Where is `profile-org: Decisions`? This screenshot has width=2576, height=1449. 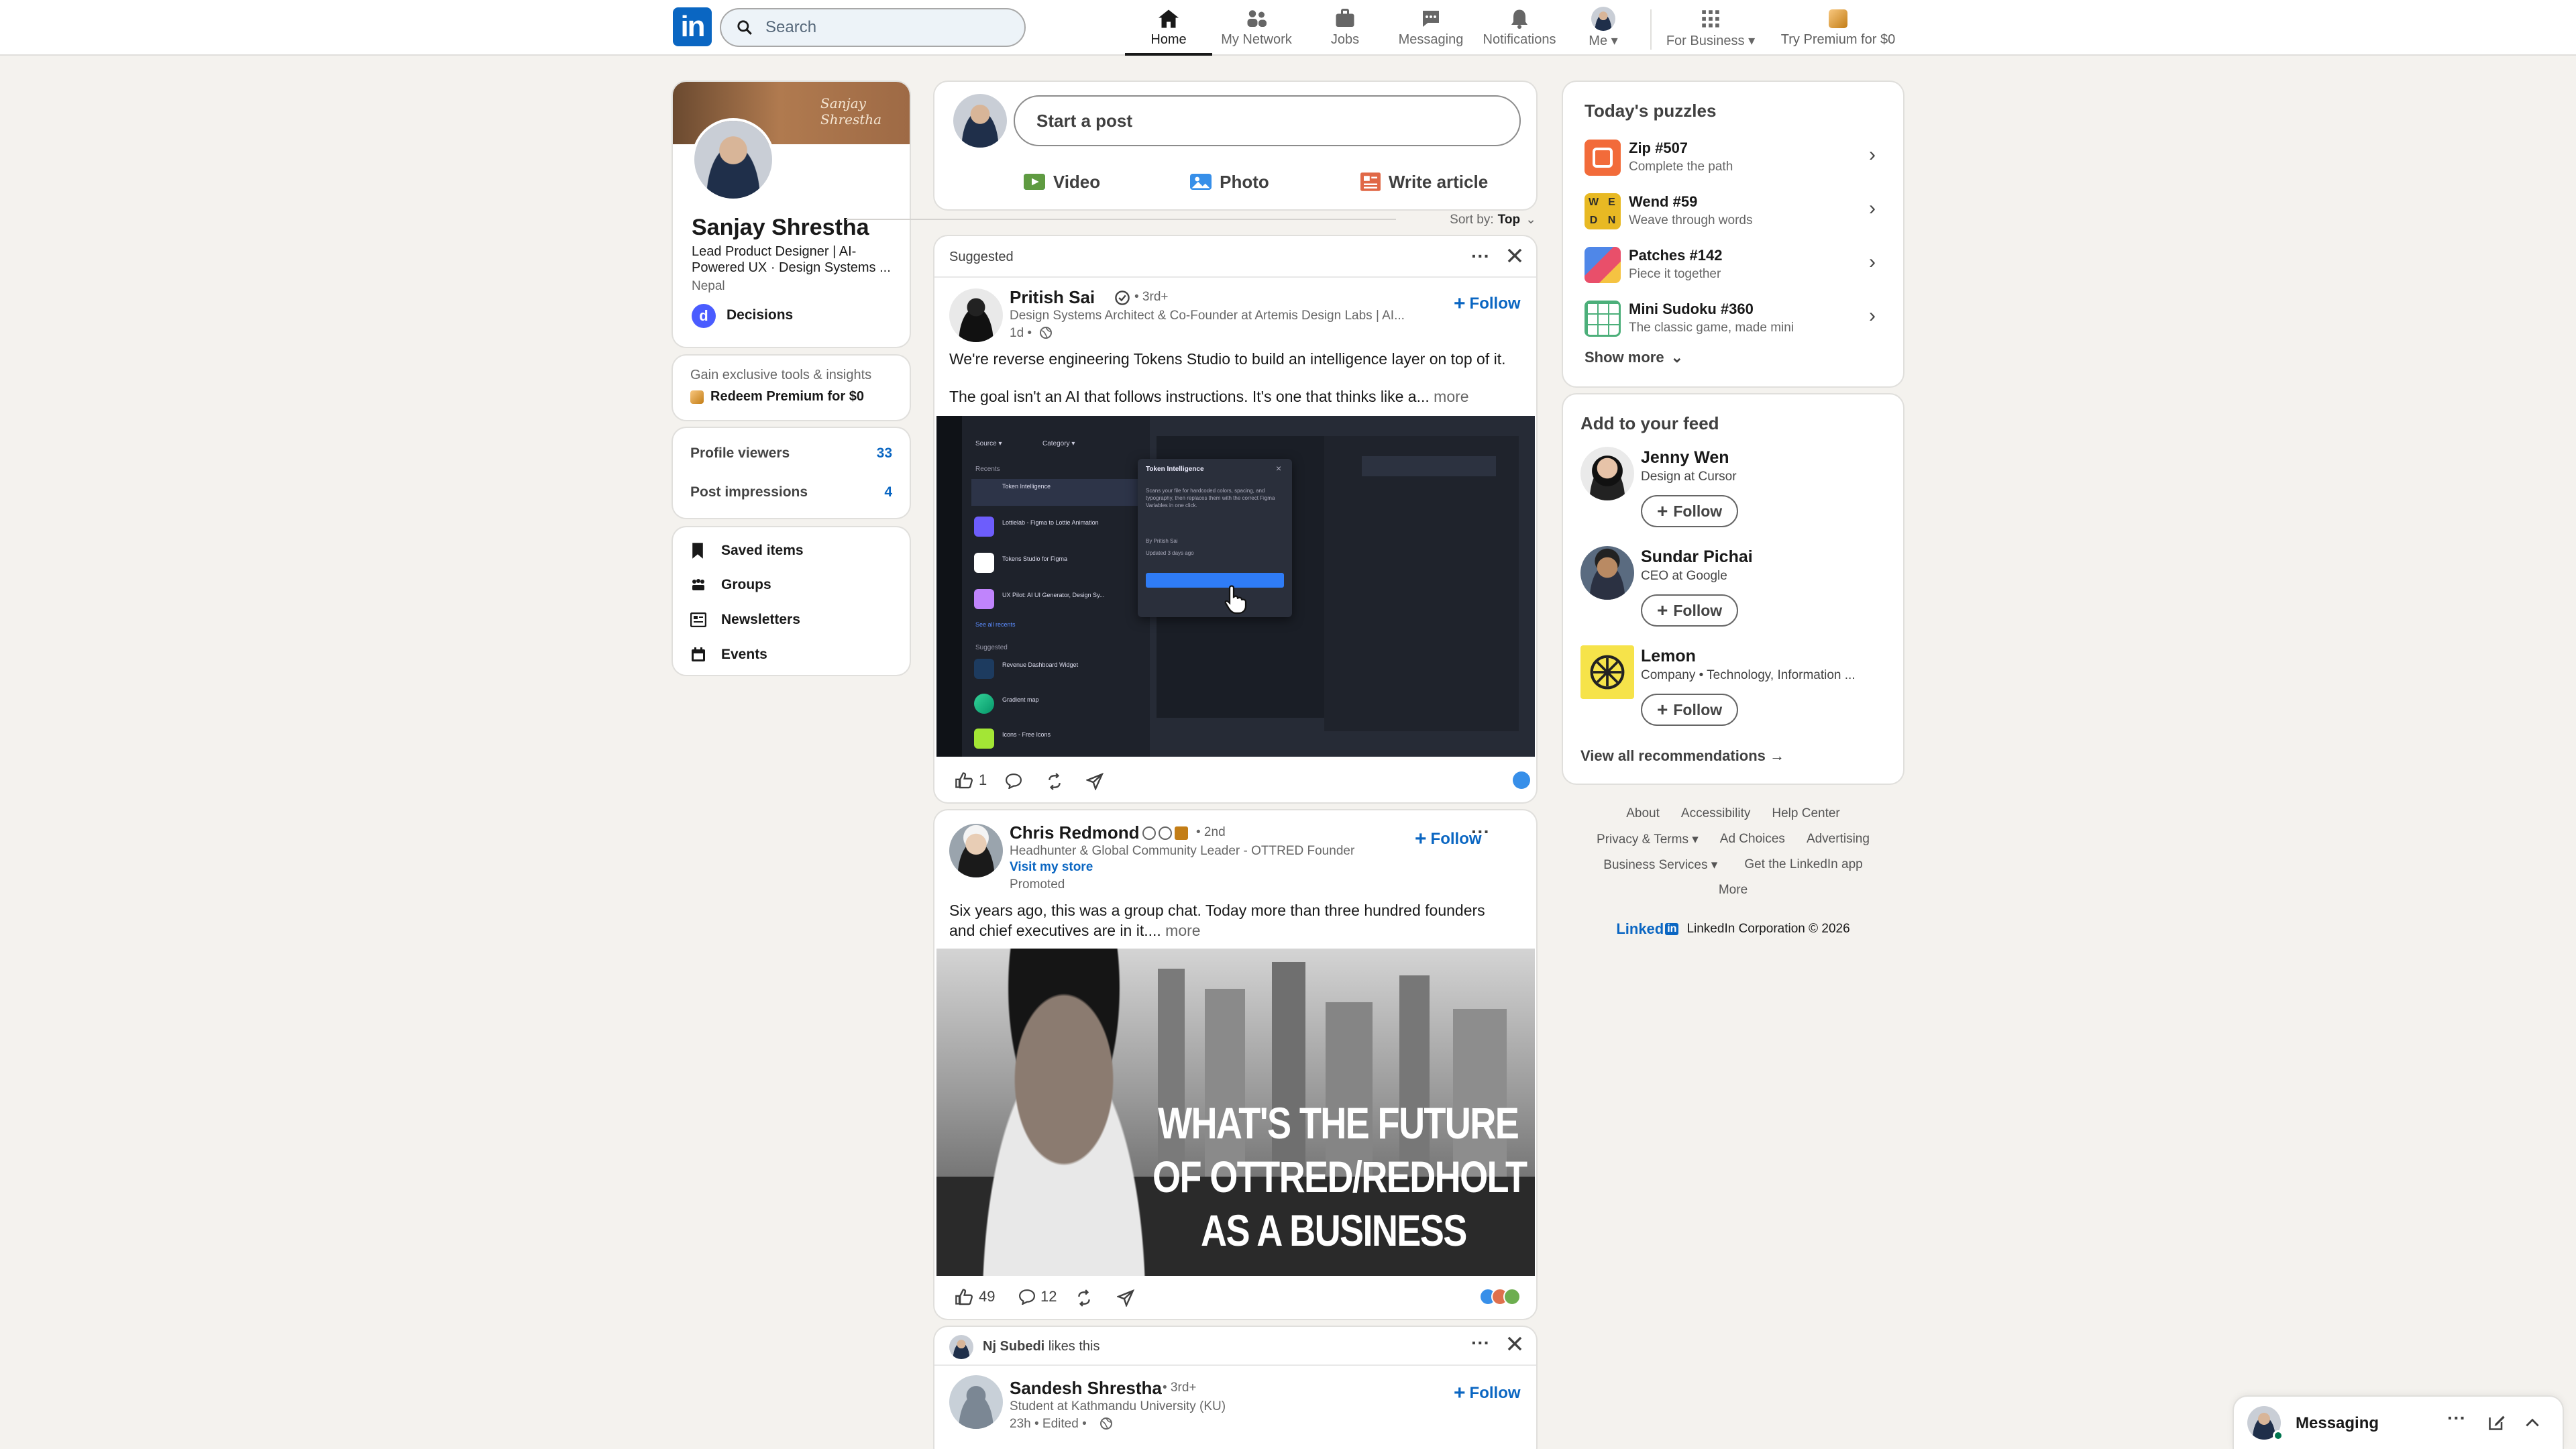 profile-org: Decisions is located at coordinates (760, 315).